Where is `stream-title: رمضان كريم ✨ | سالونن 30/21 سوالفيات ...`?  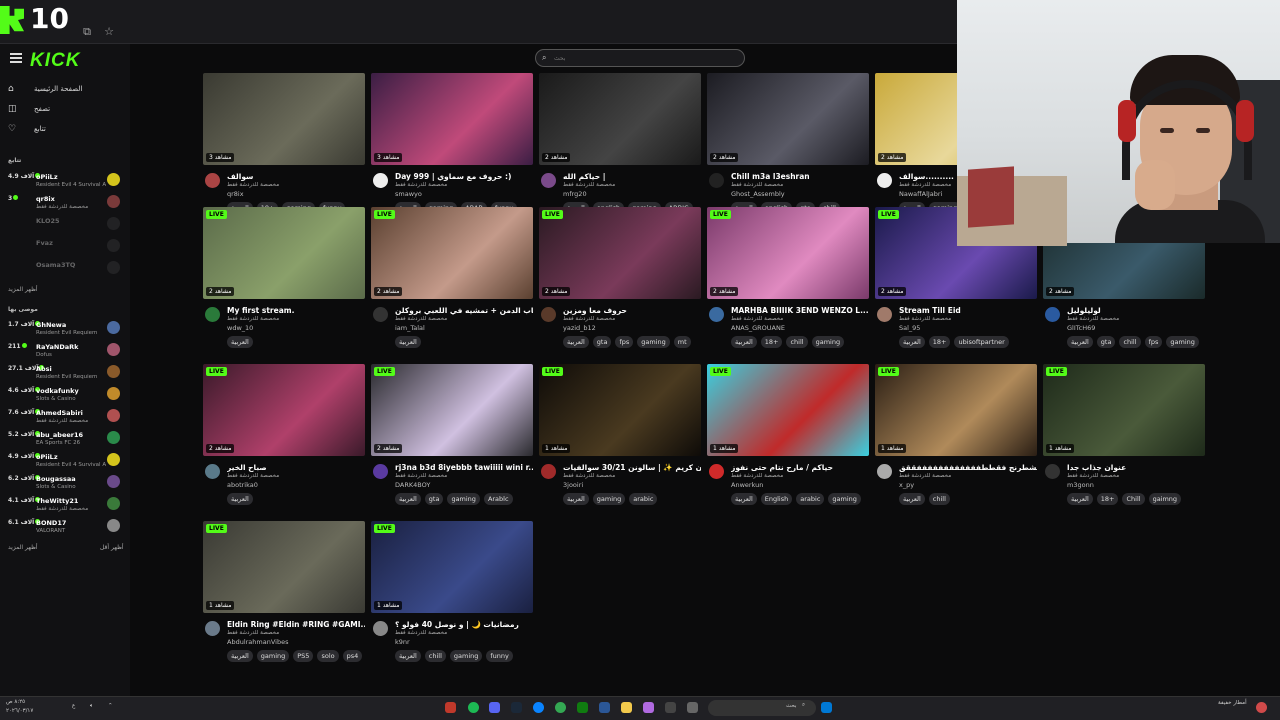
stream-title: رمضان كريم ✨ | سالونن 30/21 سوالفيات ... is located at coordinates (632, 467).